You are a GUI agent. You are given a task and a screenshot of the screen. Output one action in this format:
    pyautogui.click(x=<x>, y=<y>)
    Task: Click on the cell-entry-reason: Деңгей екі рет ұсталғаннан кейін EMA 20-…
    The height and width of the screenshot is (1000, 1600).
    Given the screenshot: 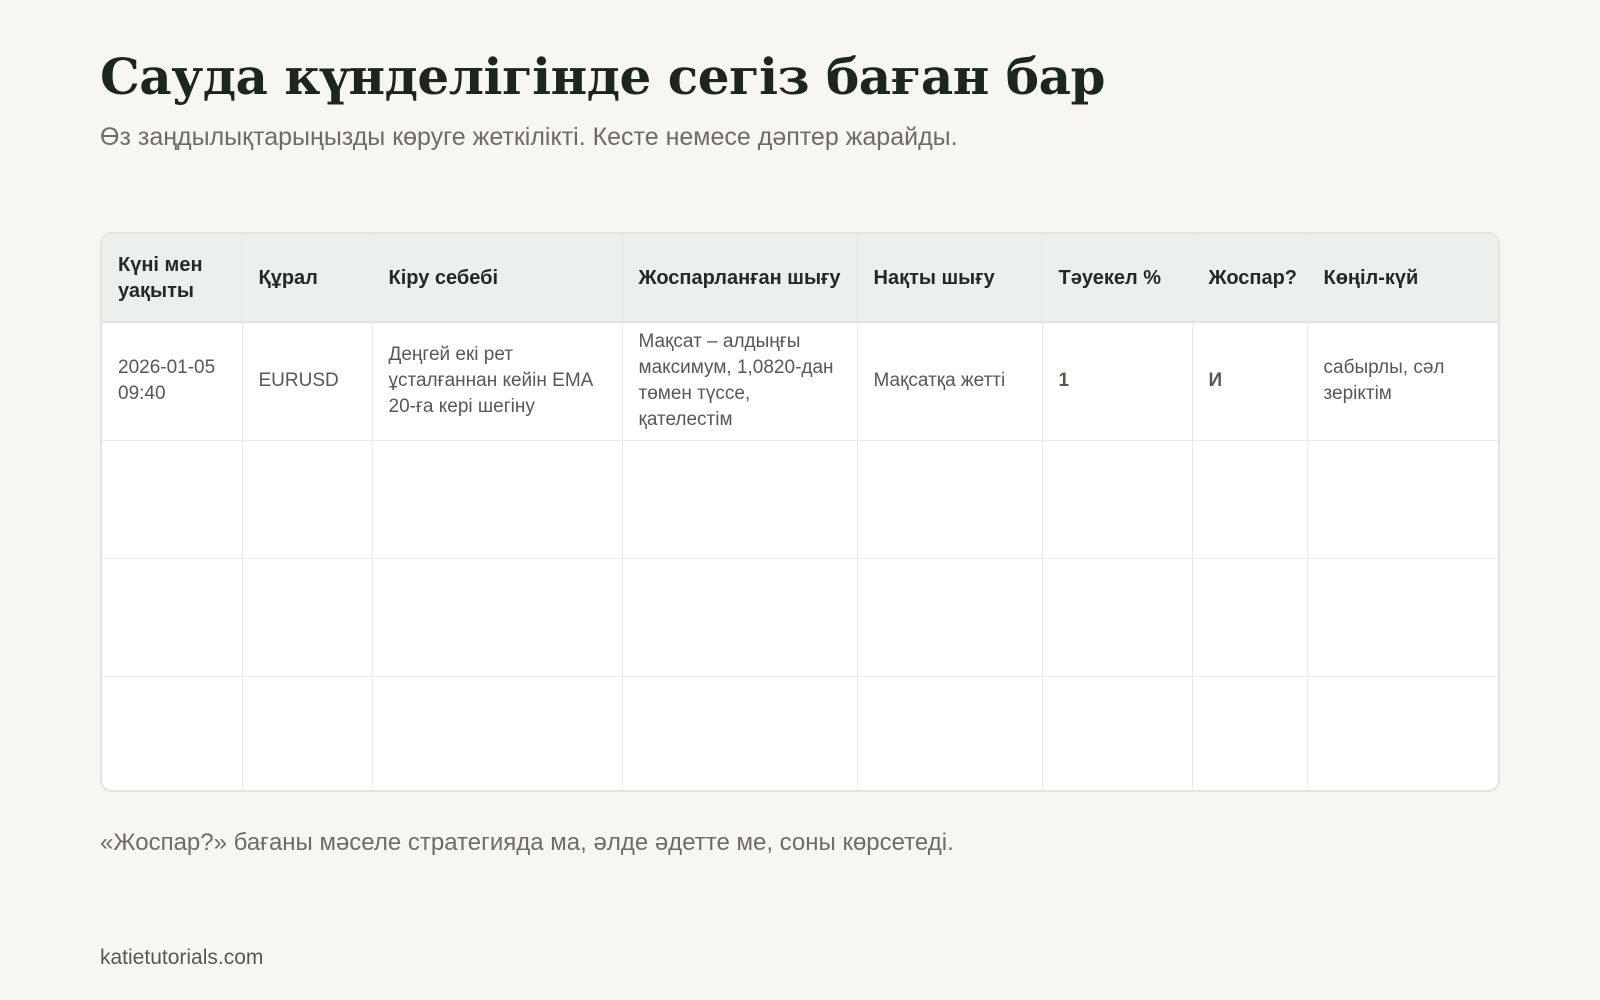 What is the action you would take?
    pyautogui.click(x=497, y=381)
    